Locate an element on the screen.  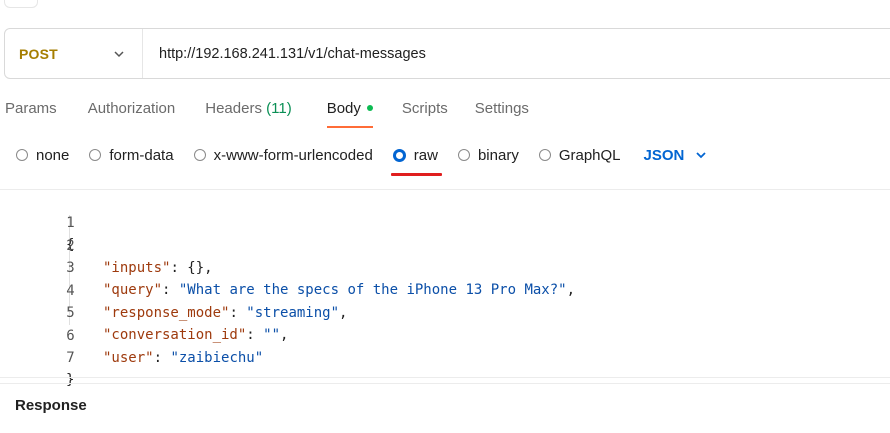
json-key: "user" is located at coordinates (128, 358).